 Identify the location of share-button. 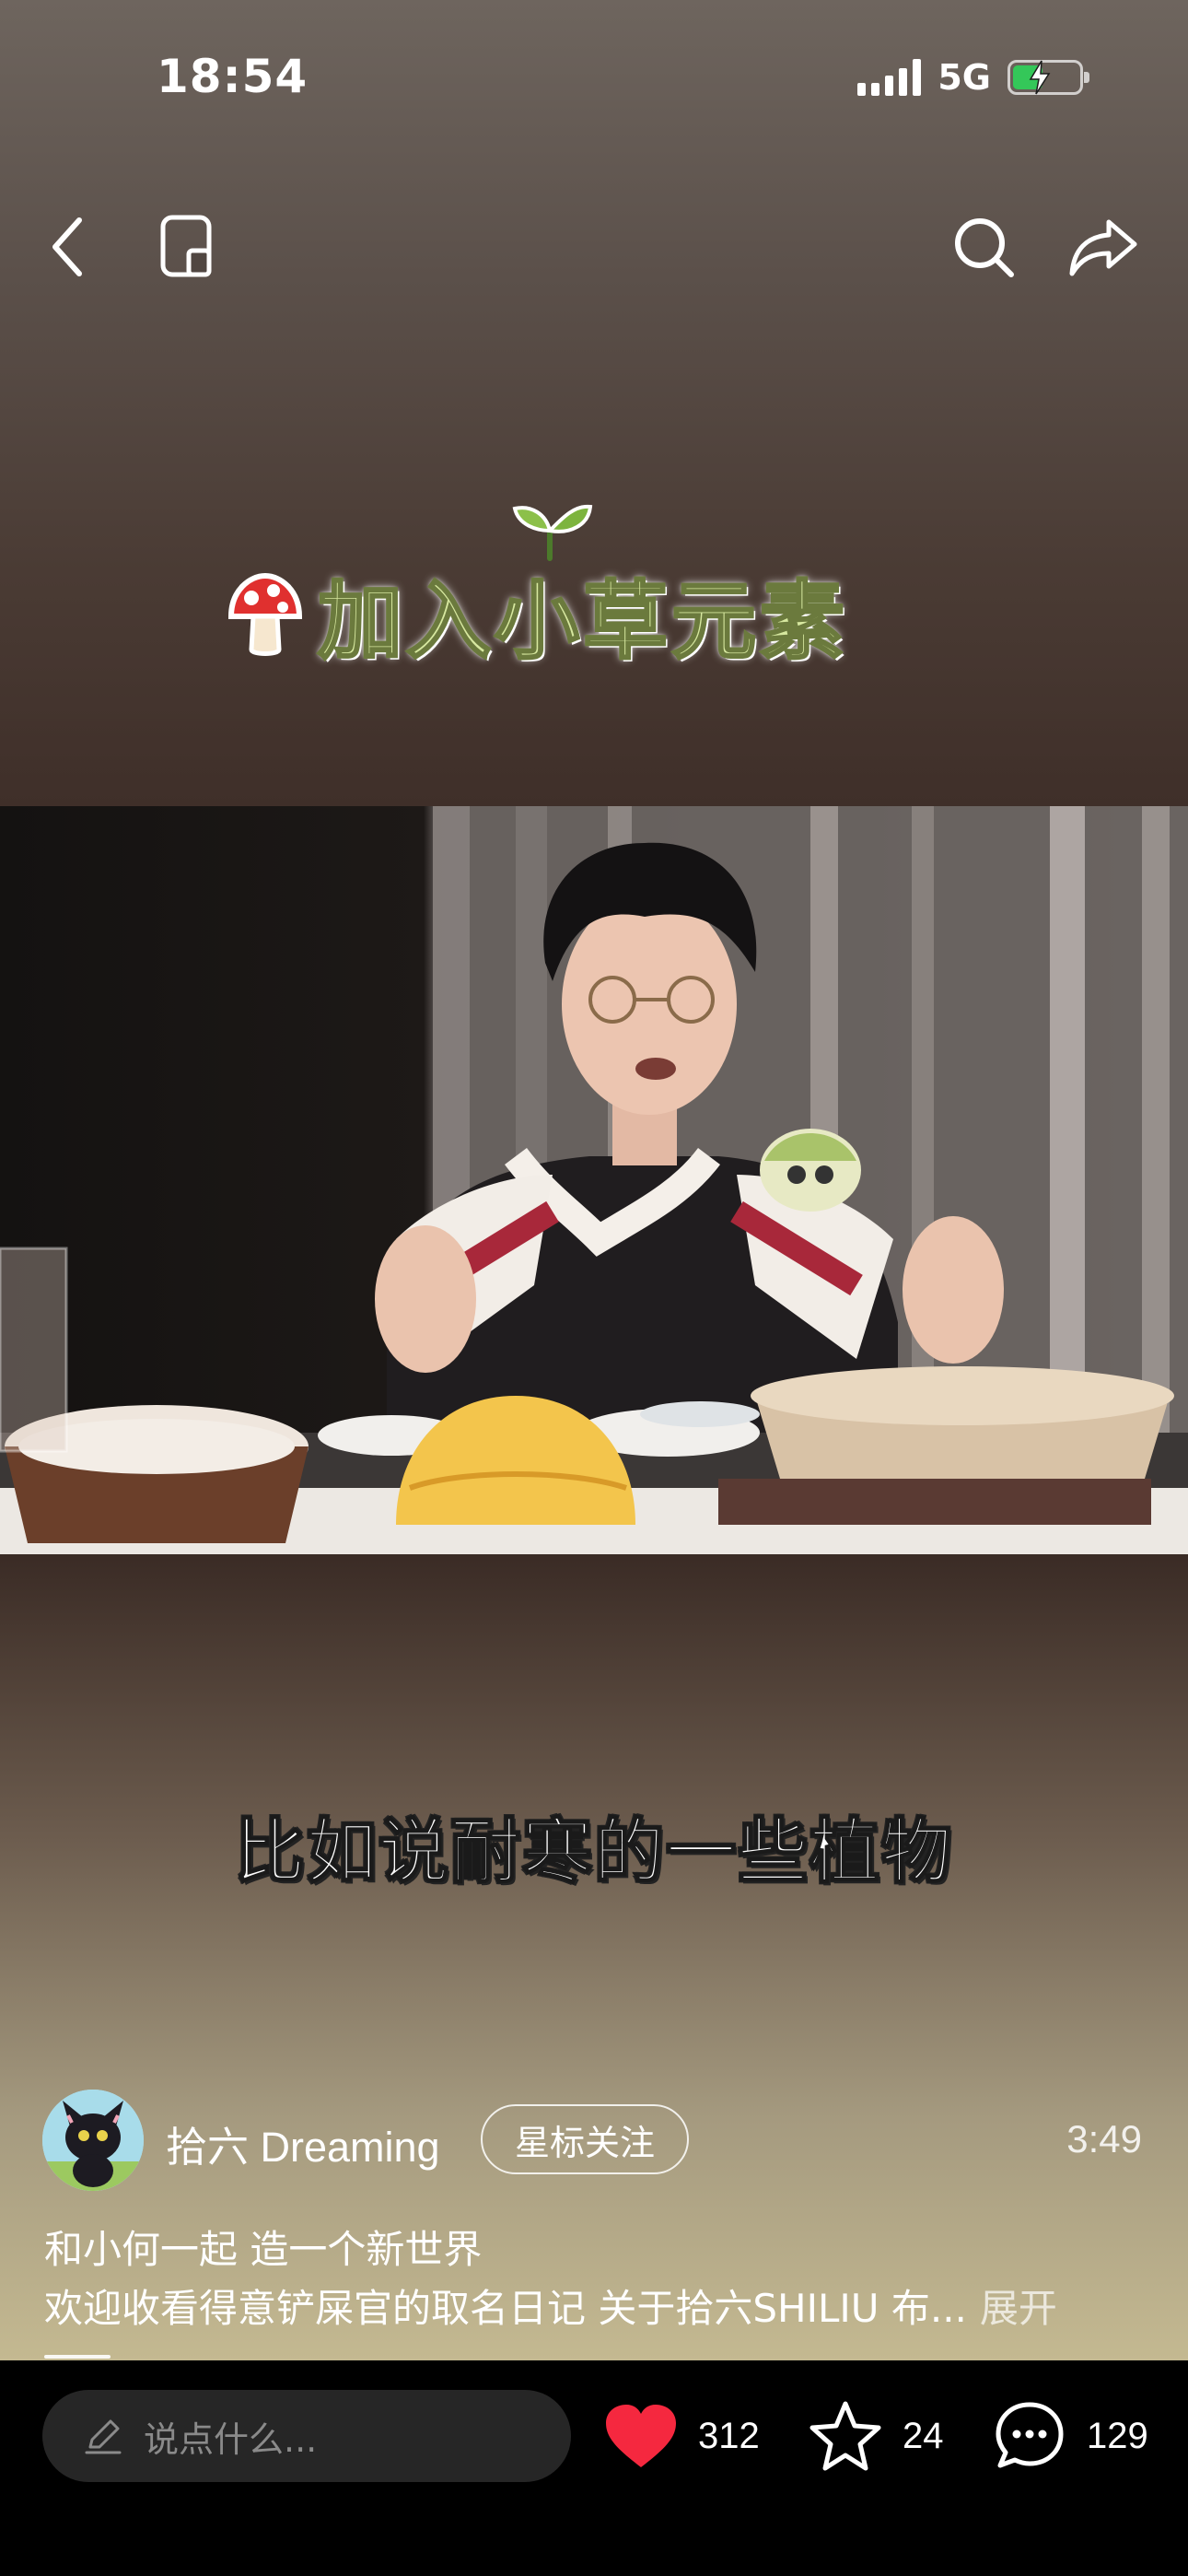
(1103, 247).